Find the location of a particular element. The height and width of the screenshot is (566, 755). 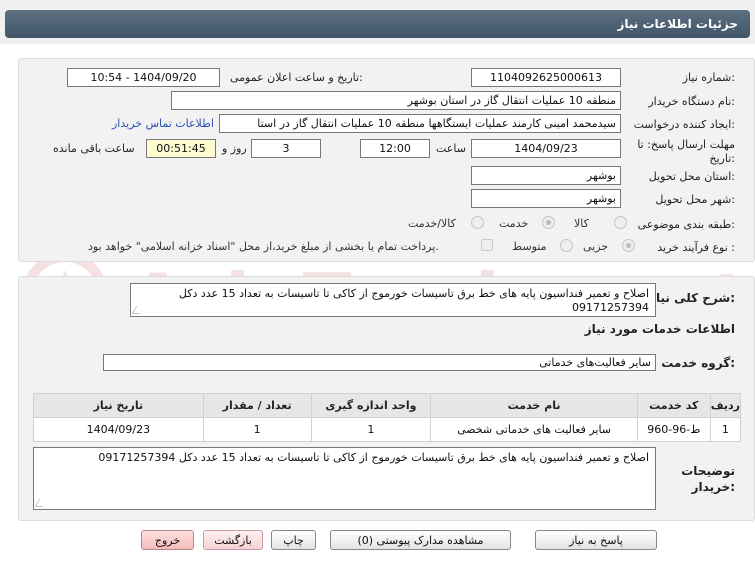

category-both-radio is located at coordinates (477, 222).